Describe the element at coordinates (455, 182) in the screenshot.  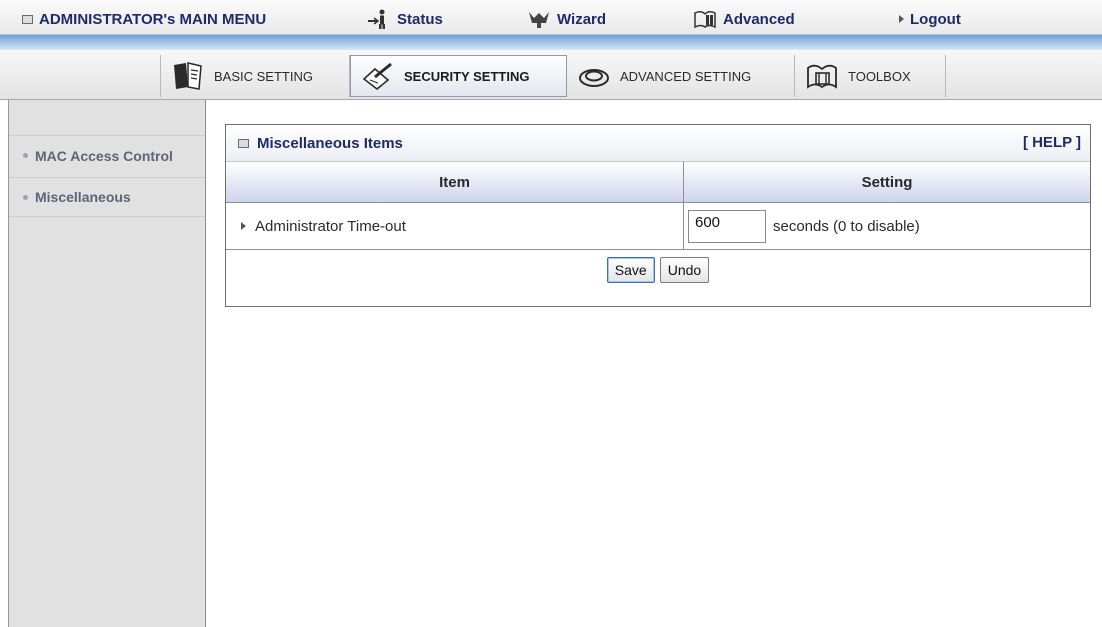
I see `column-header-item: Item` at that location.